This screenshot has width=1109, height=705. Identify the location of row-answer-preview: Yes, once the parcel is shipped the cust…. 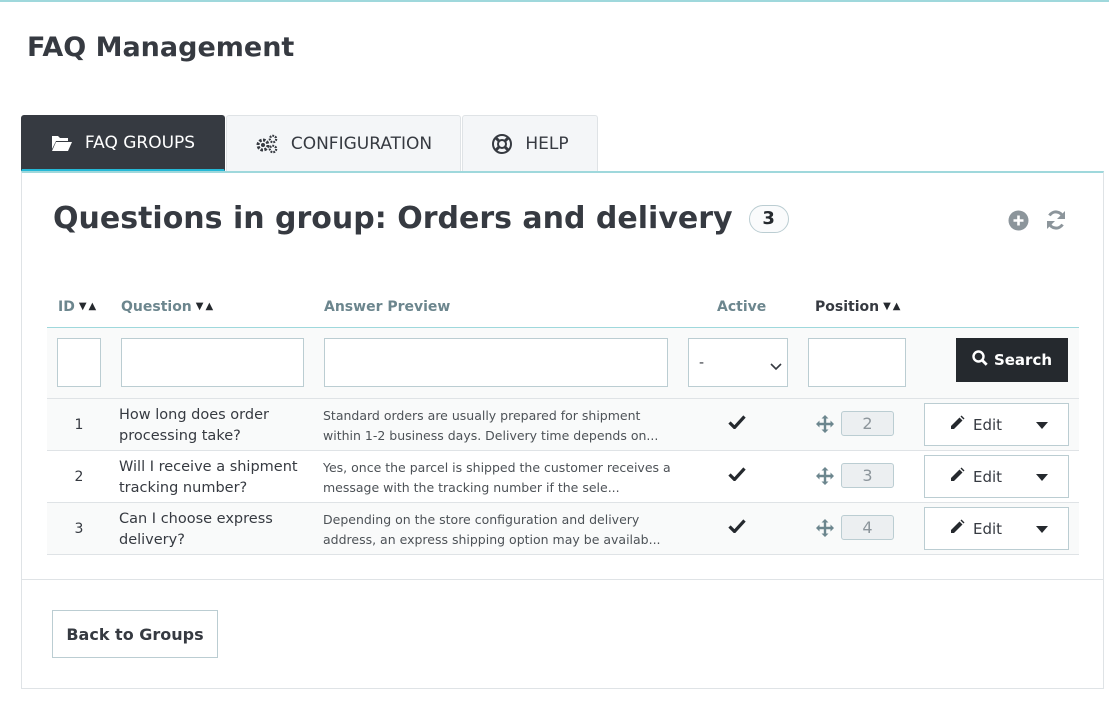
(497, 477).